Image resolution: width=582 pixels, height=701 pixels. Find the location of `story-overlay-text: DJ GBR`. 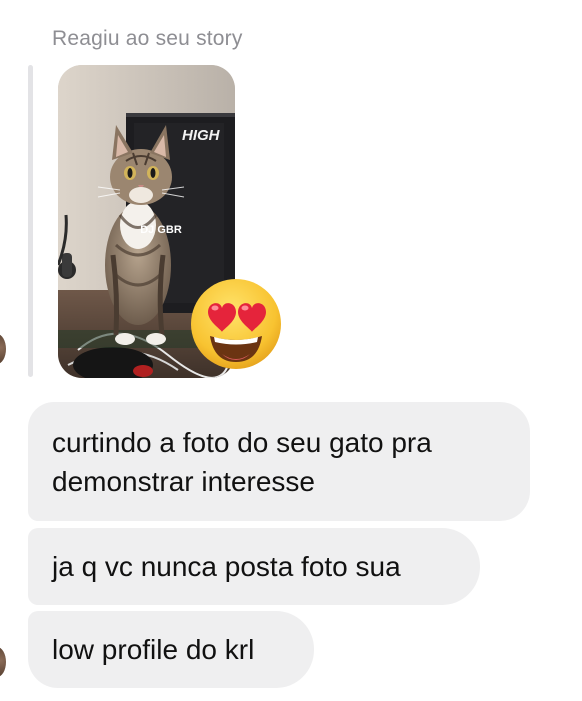

story-overlay-text: DJ GBR is located at coordinates (161, 230).